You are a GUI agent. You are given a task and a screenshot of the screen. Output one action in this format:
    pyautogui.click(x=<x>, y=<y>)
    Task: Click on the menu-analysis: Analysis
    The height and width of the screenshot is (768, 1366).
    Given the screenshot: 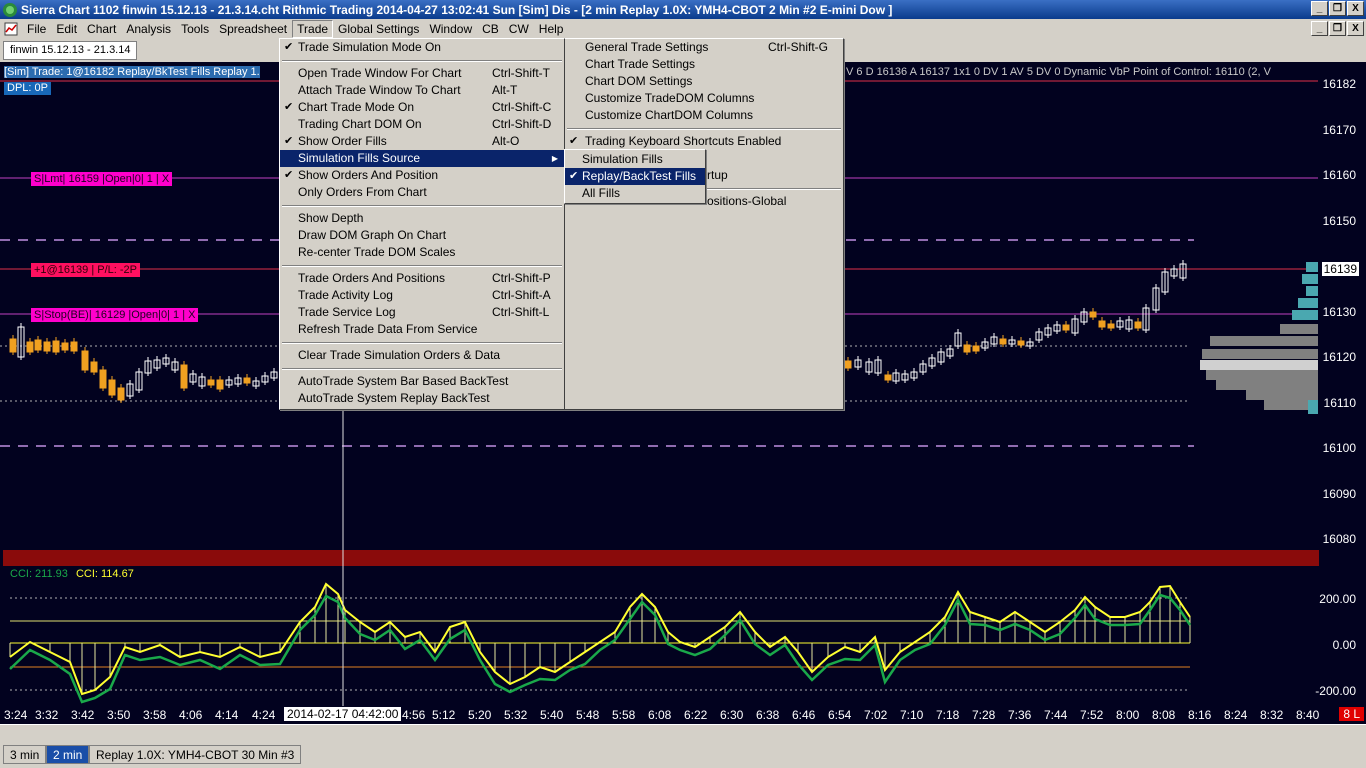 What is the action you would take?
    pyautogui.click(x=148, y=29)
    